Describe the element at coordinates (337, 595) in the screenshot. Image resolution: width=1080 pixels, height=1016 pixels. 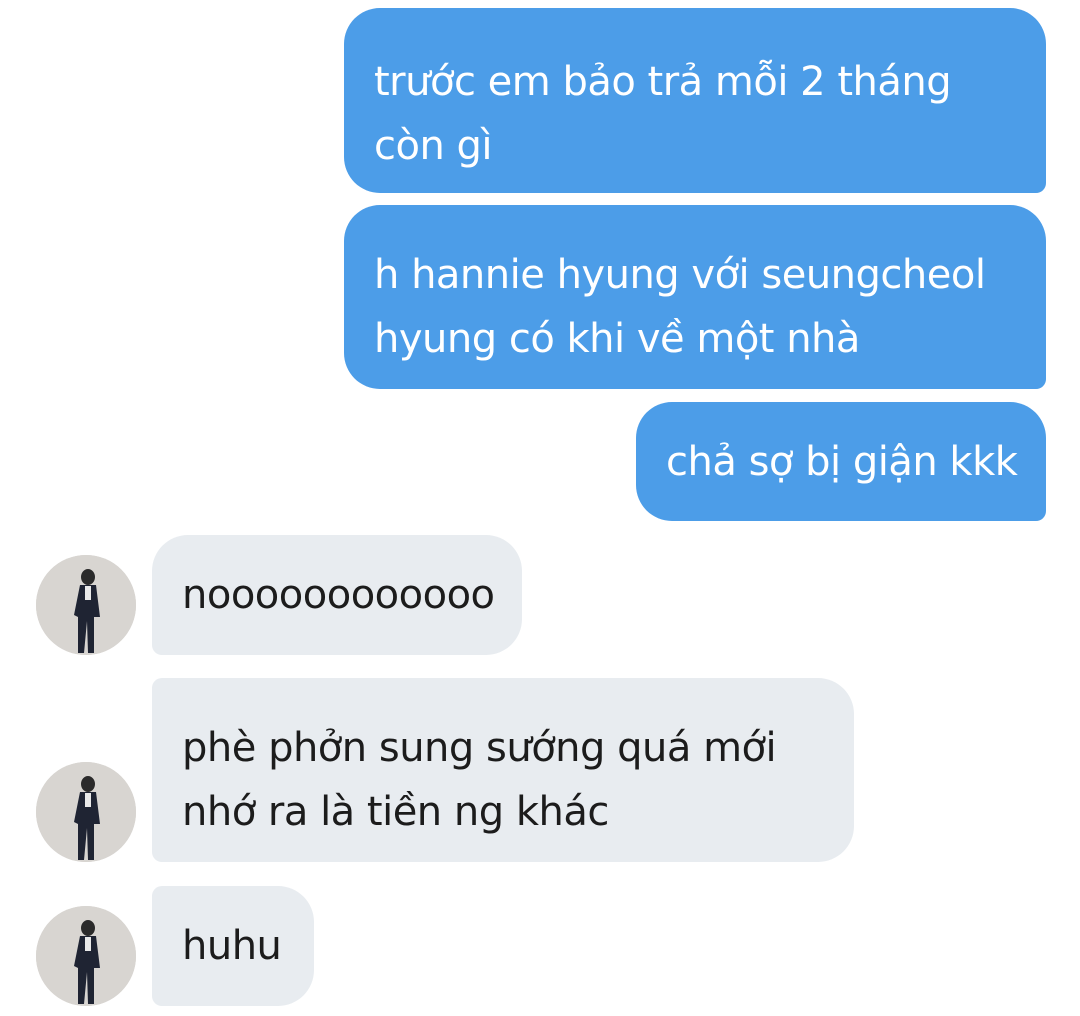
I see `message-bubble-received: noooooooooooo` at that location.